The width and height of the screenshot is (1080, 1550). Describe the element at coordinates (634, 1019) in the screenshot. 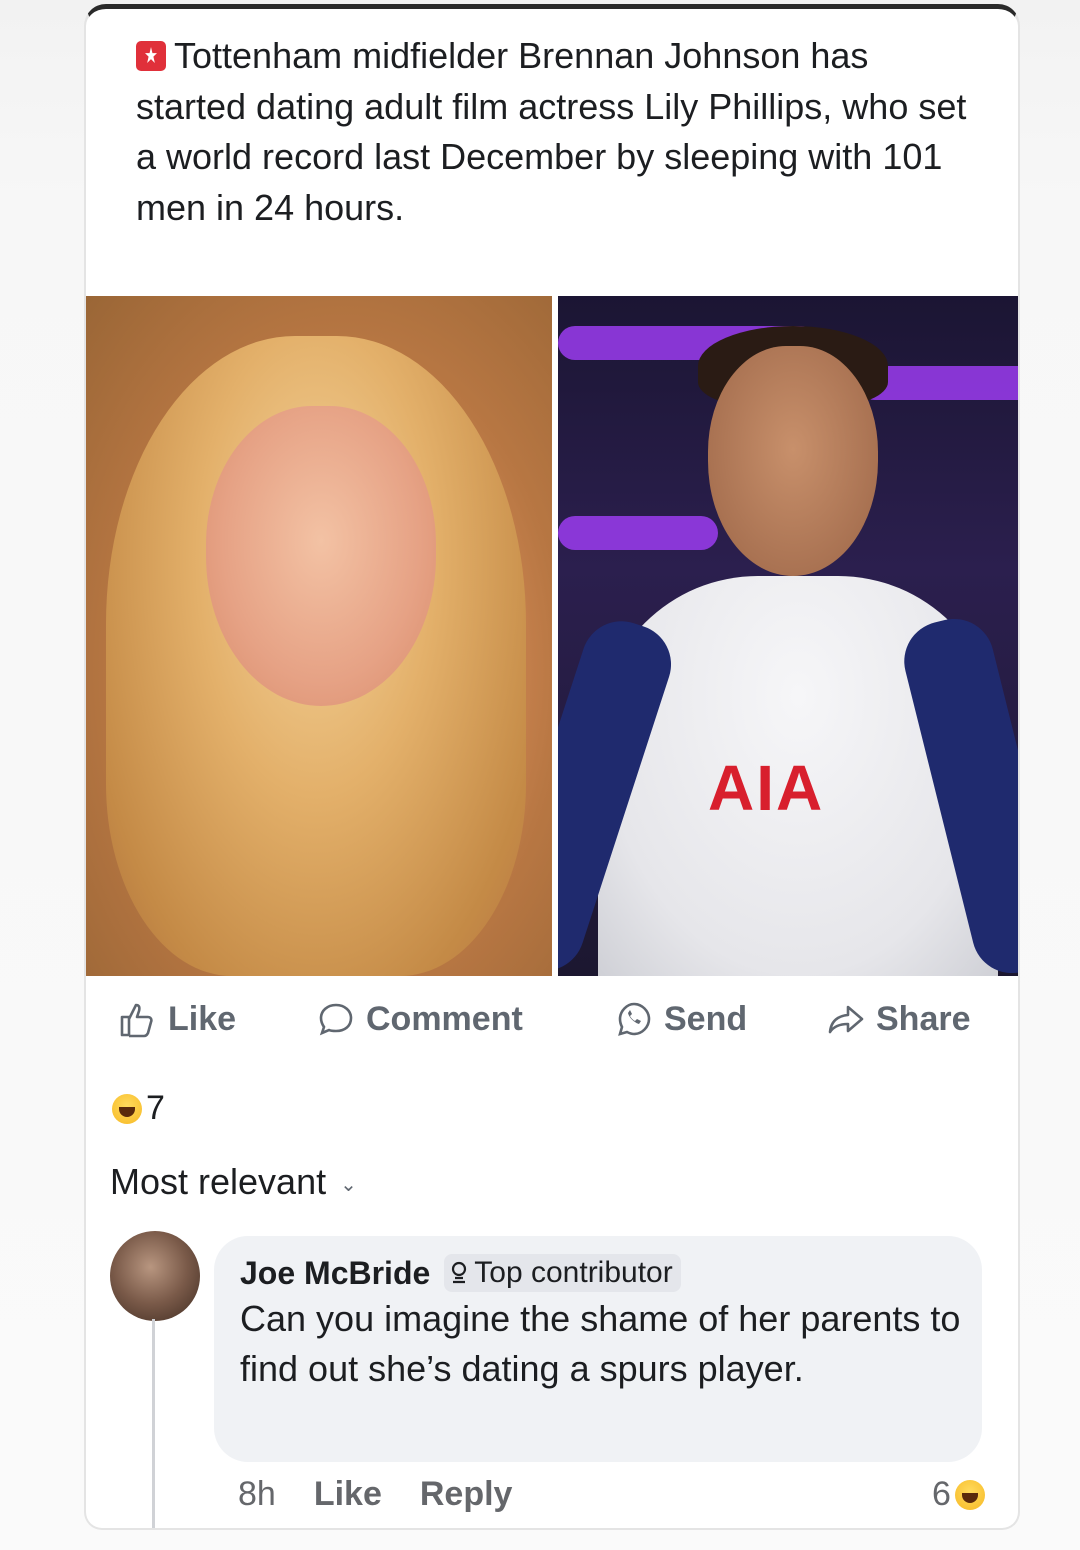

I see `whatsapp-icon` at that location.